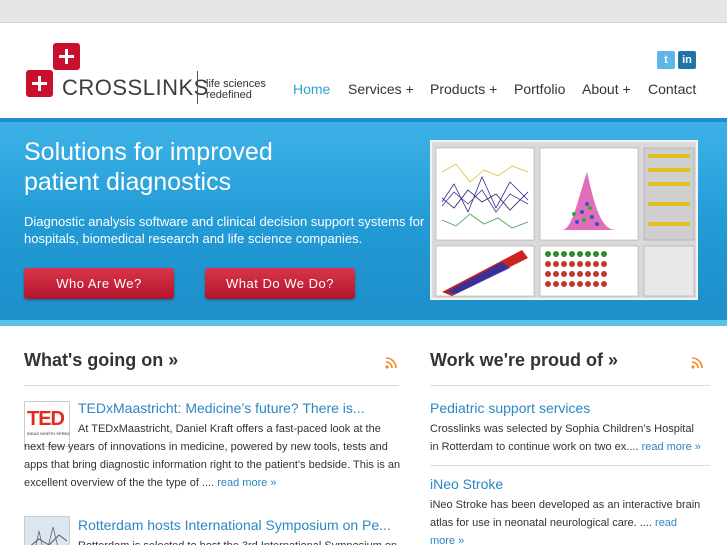 This screenshot has height=545, width=727. Describe the element at coordinates (570, 465) in the screenshot. I see `work-item-divider` at that location.